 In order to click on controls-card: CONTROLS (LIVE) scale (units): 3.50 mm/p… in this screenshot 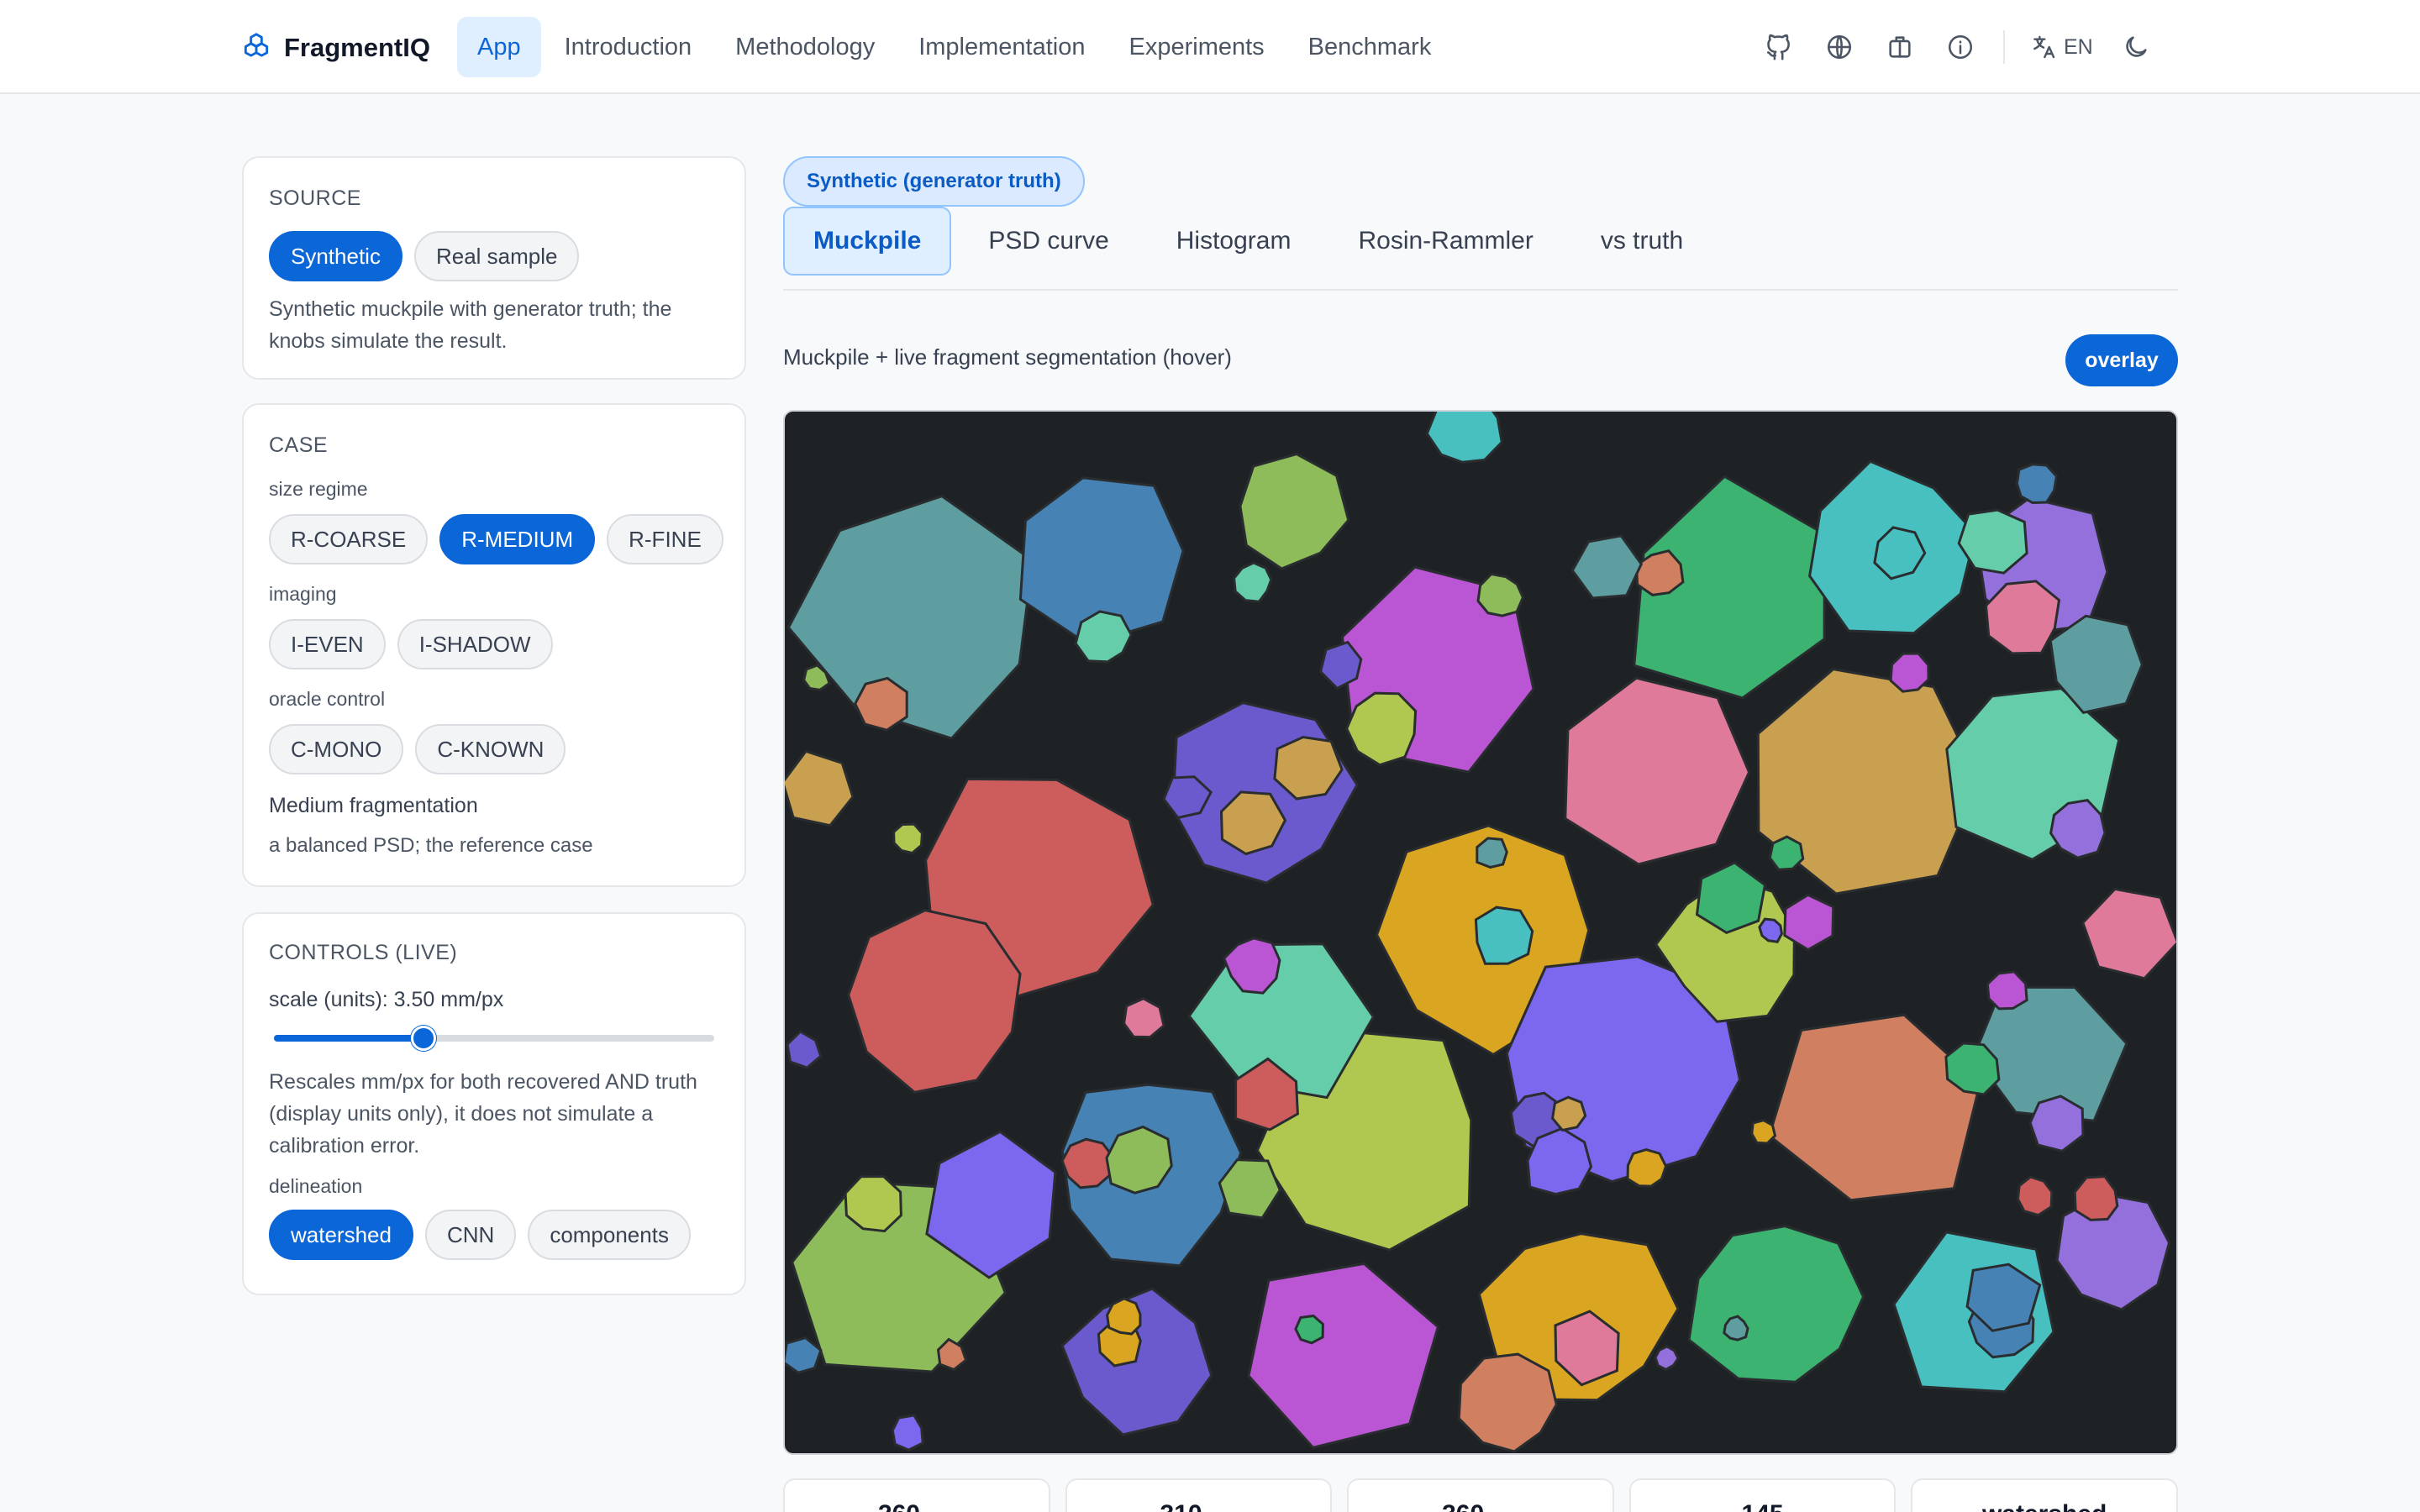, I will do `click(494, 1103)`.